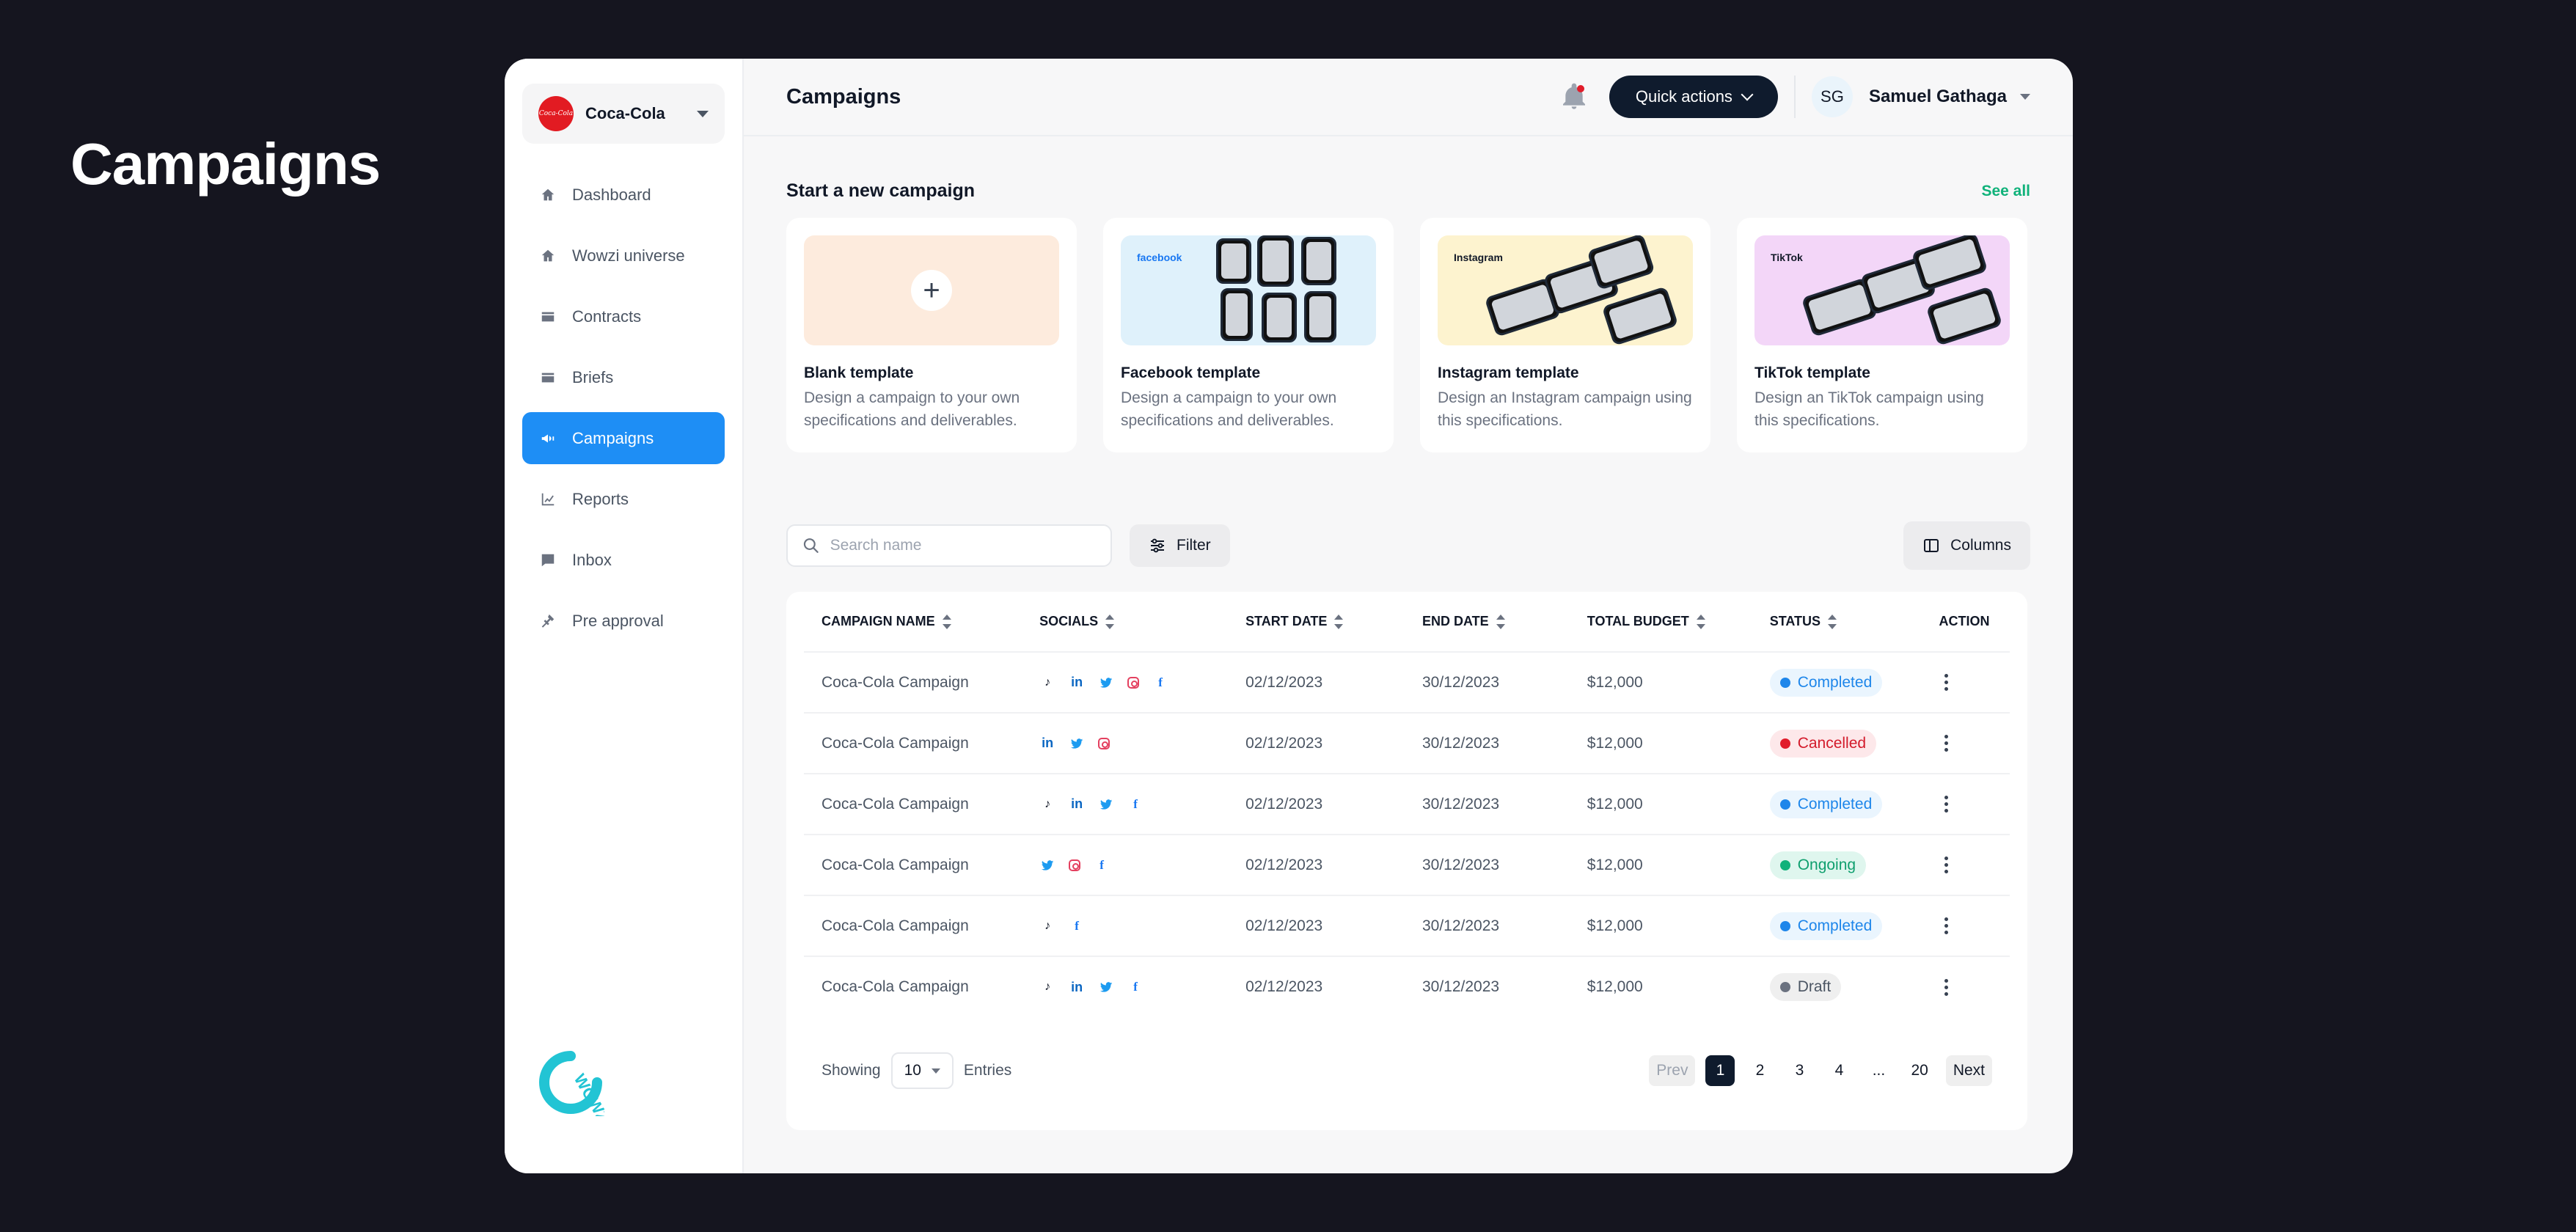 This screenshot has height=1232, width=2576. Describe the element at coordinates (1693, 97) in the screenshot. I see `quick-actions-button: Quick actions` at that location.